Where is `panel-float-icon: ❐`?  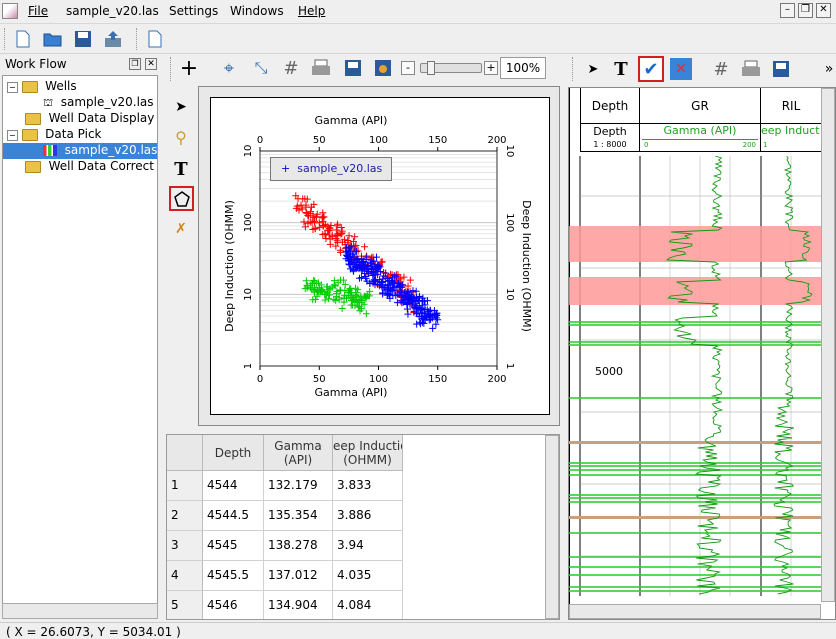 panel-float-icon: ❐ is located at coordinates (135, 64).